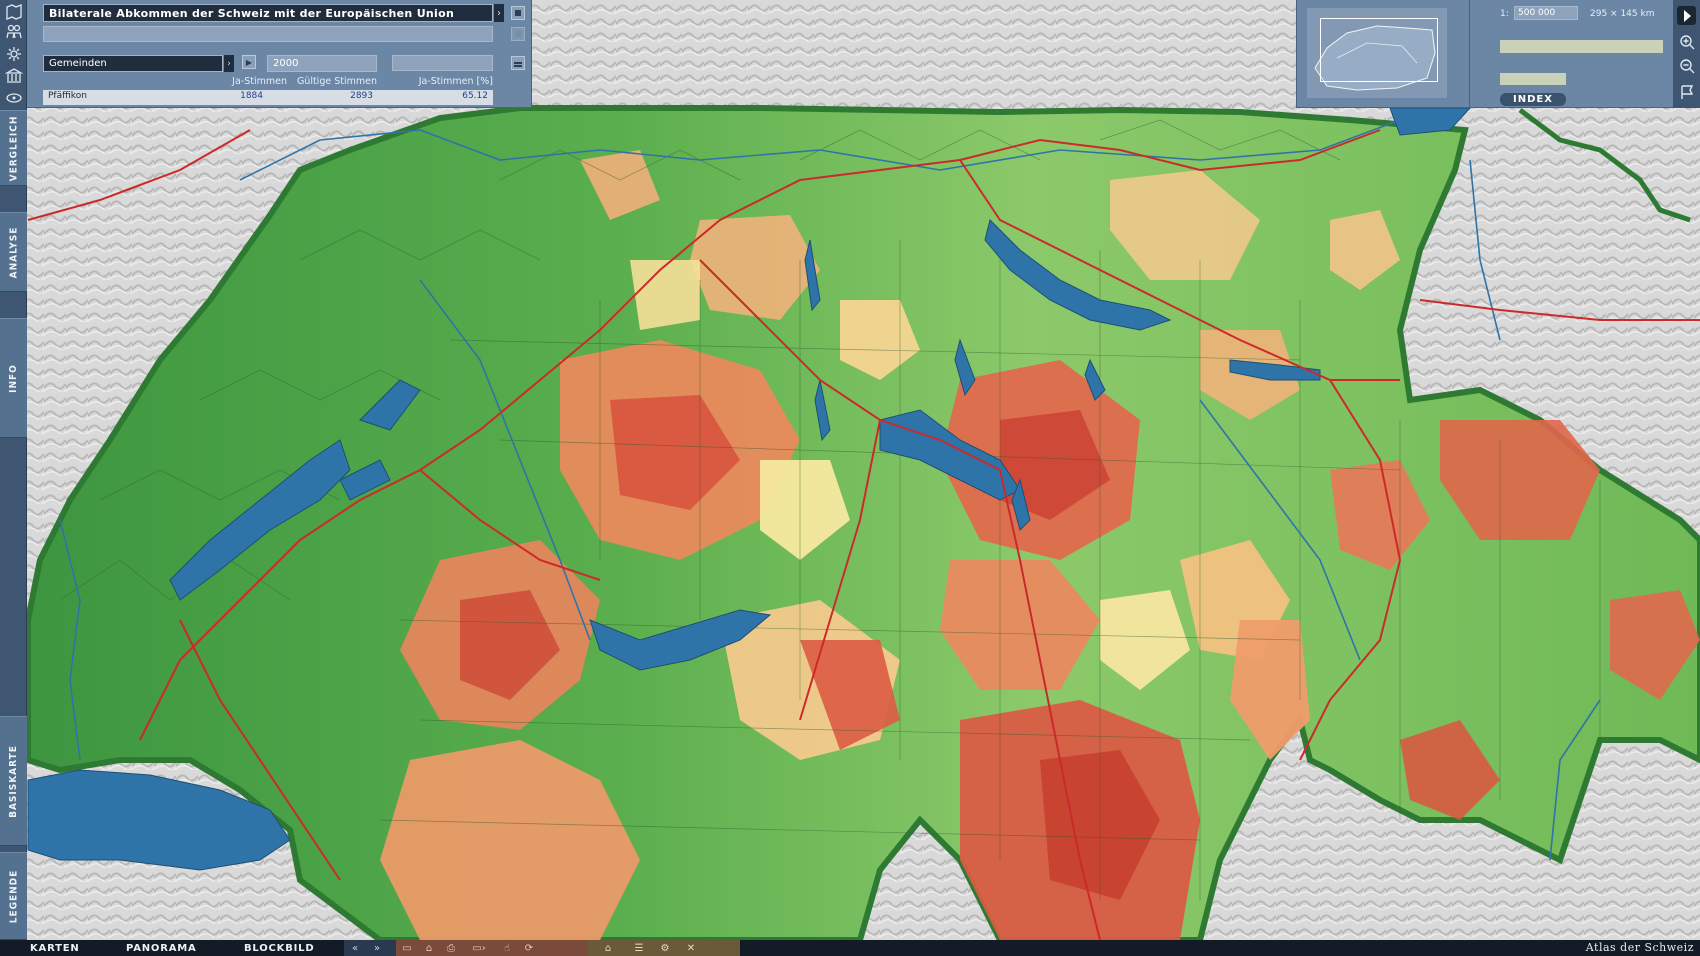 The width and height of the screenshot is (1700, 956). I want to click on options-icon: ⚙, so click(665, 948).